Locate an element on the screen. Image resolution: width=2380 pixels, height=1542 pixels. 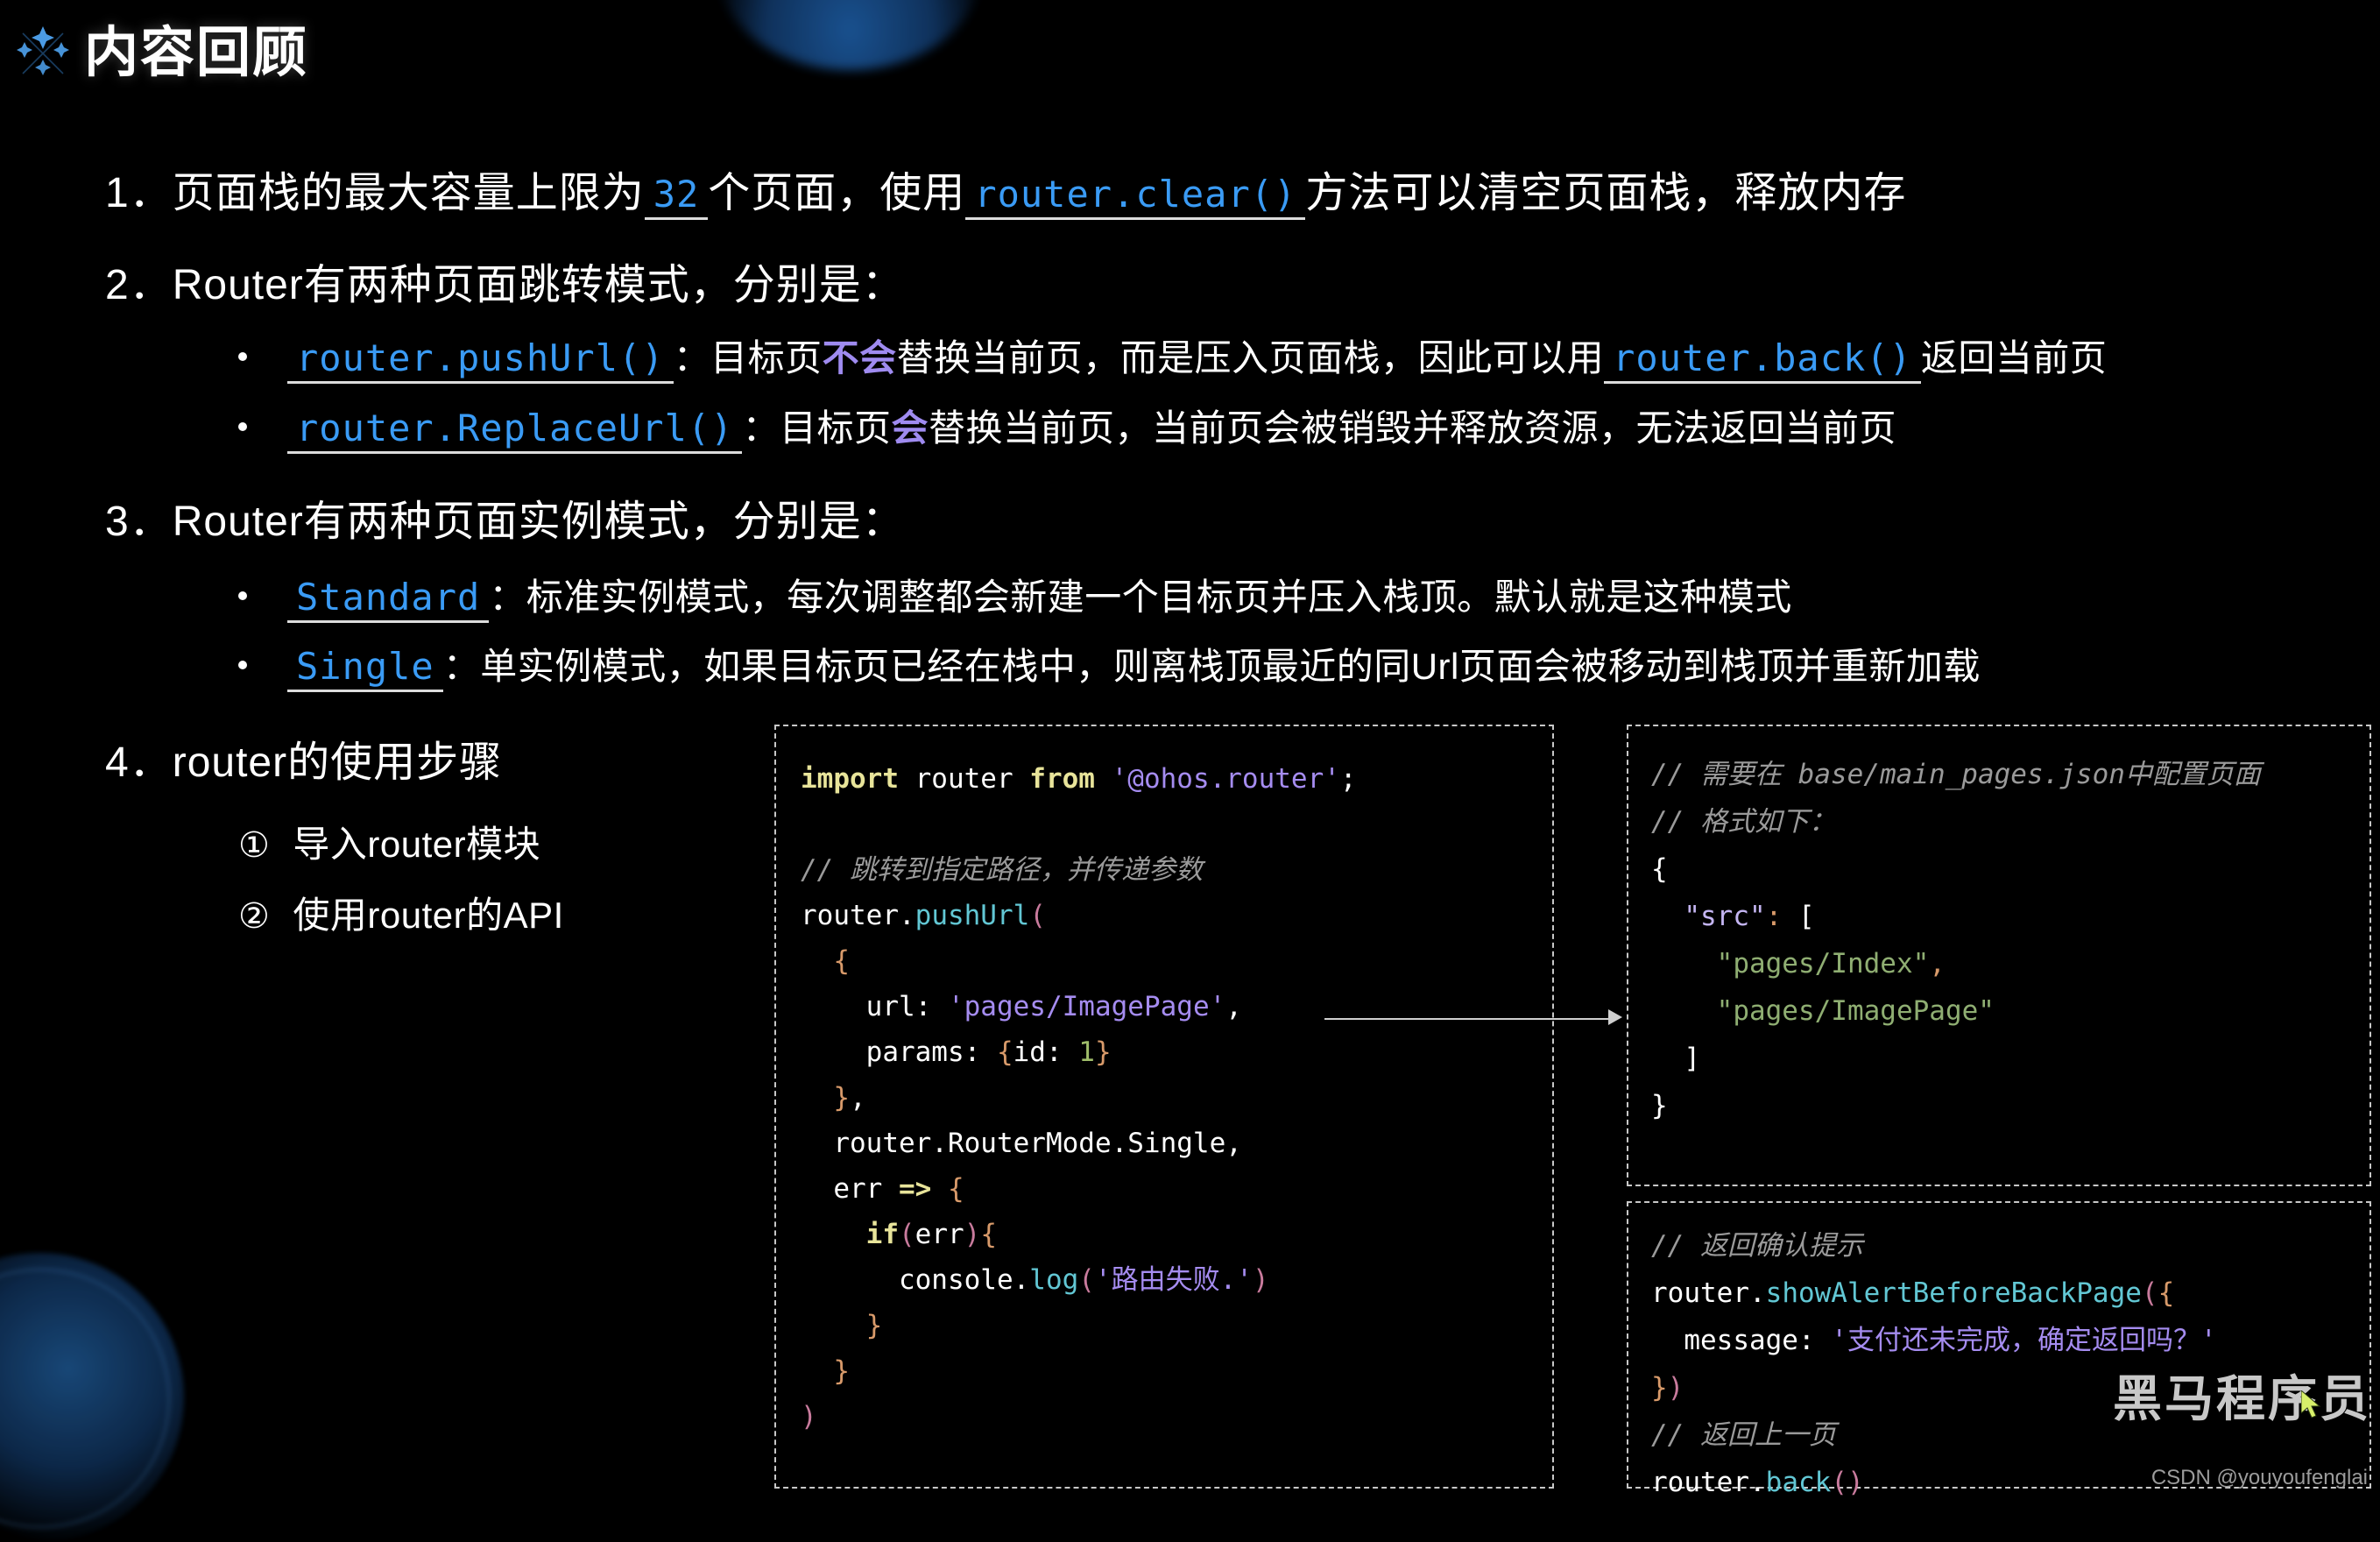
code-token: console. is located at coordinates (915, 1280).